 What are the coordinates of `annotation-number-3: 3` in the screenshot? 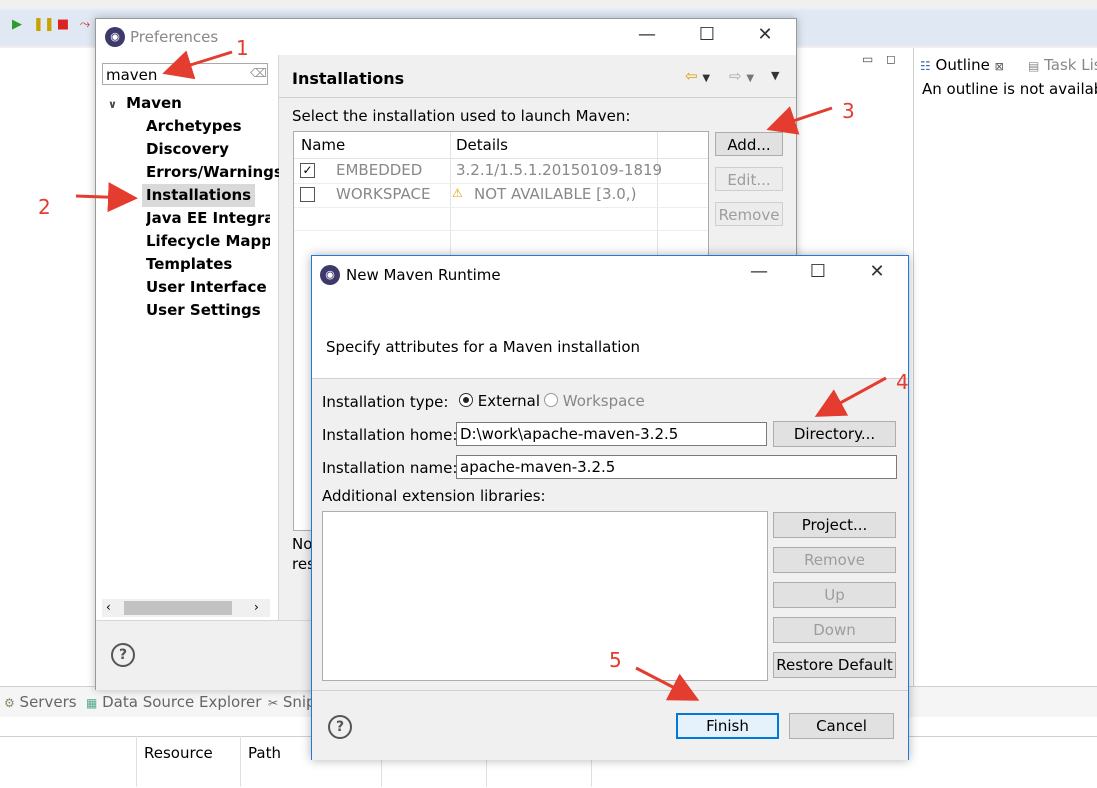 It's located at (848, 111).